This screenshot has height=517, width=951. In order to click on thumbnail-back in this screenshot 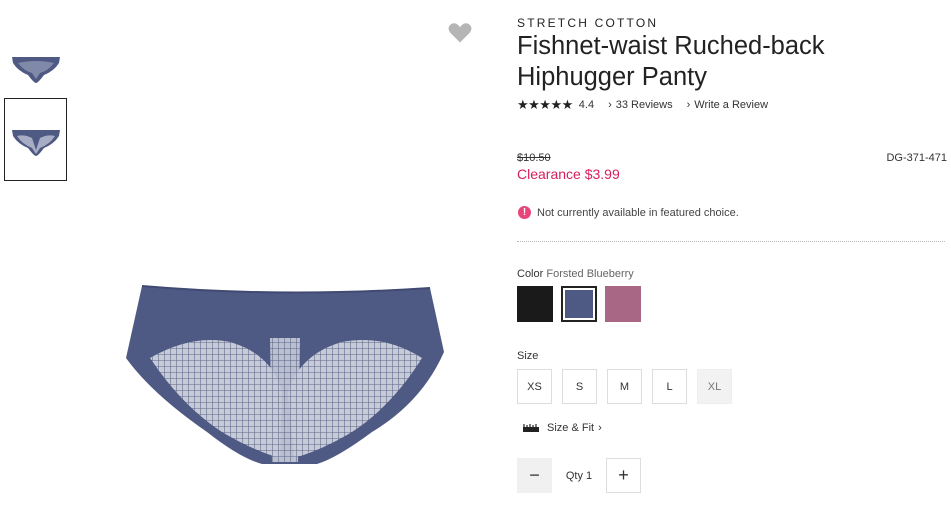, I will do `click(35, 139)`.